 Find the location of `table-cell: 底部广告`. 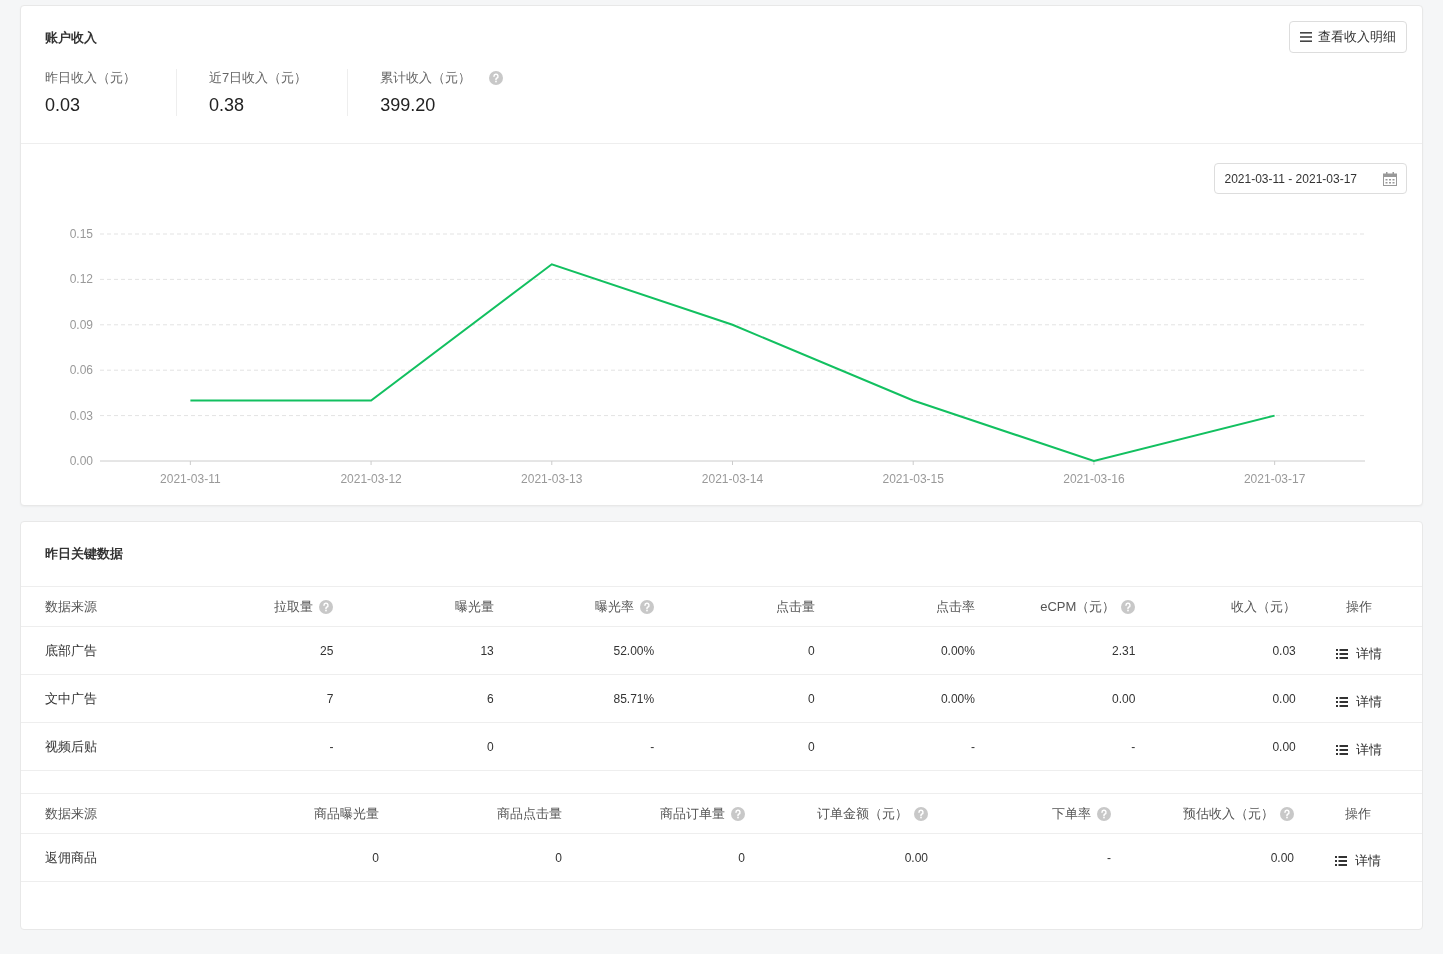

table-cell: 底部广告 is located at coordinates (71, 650).